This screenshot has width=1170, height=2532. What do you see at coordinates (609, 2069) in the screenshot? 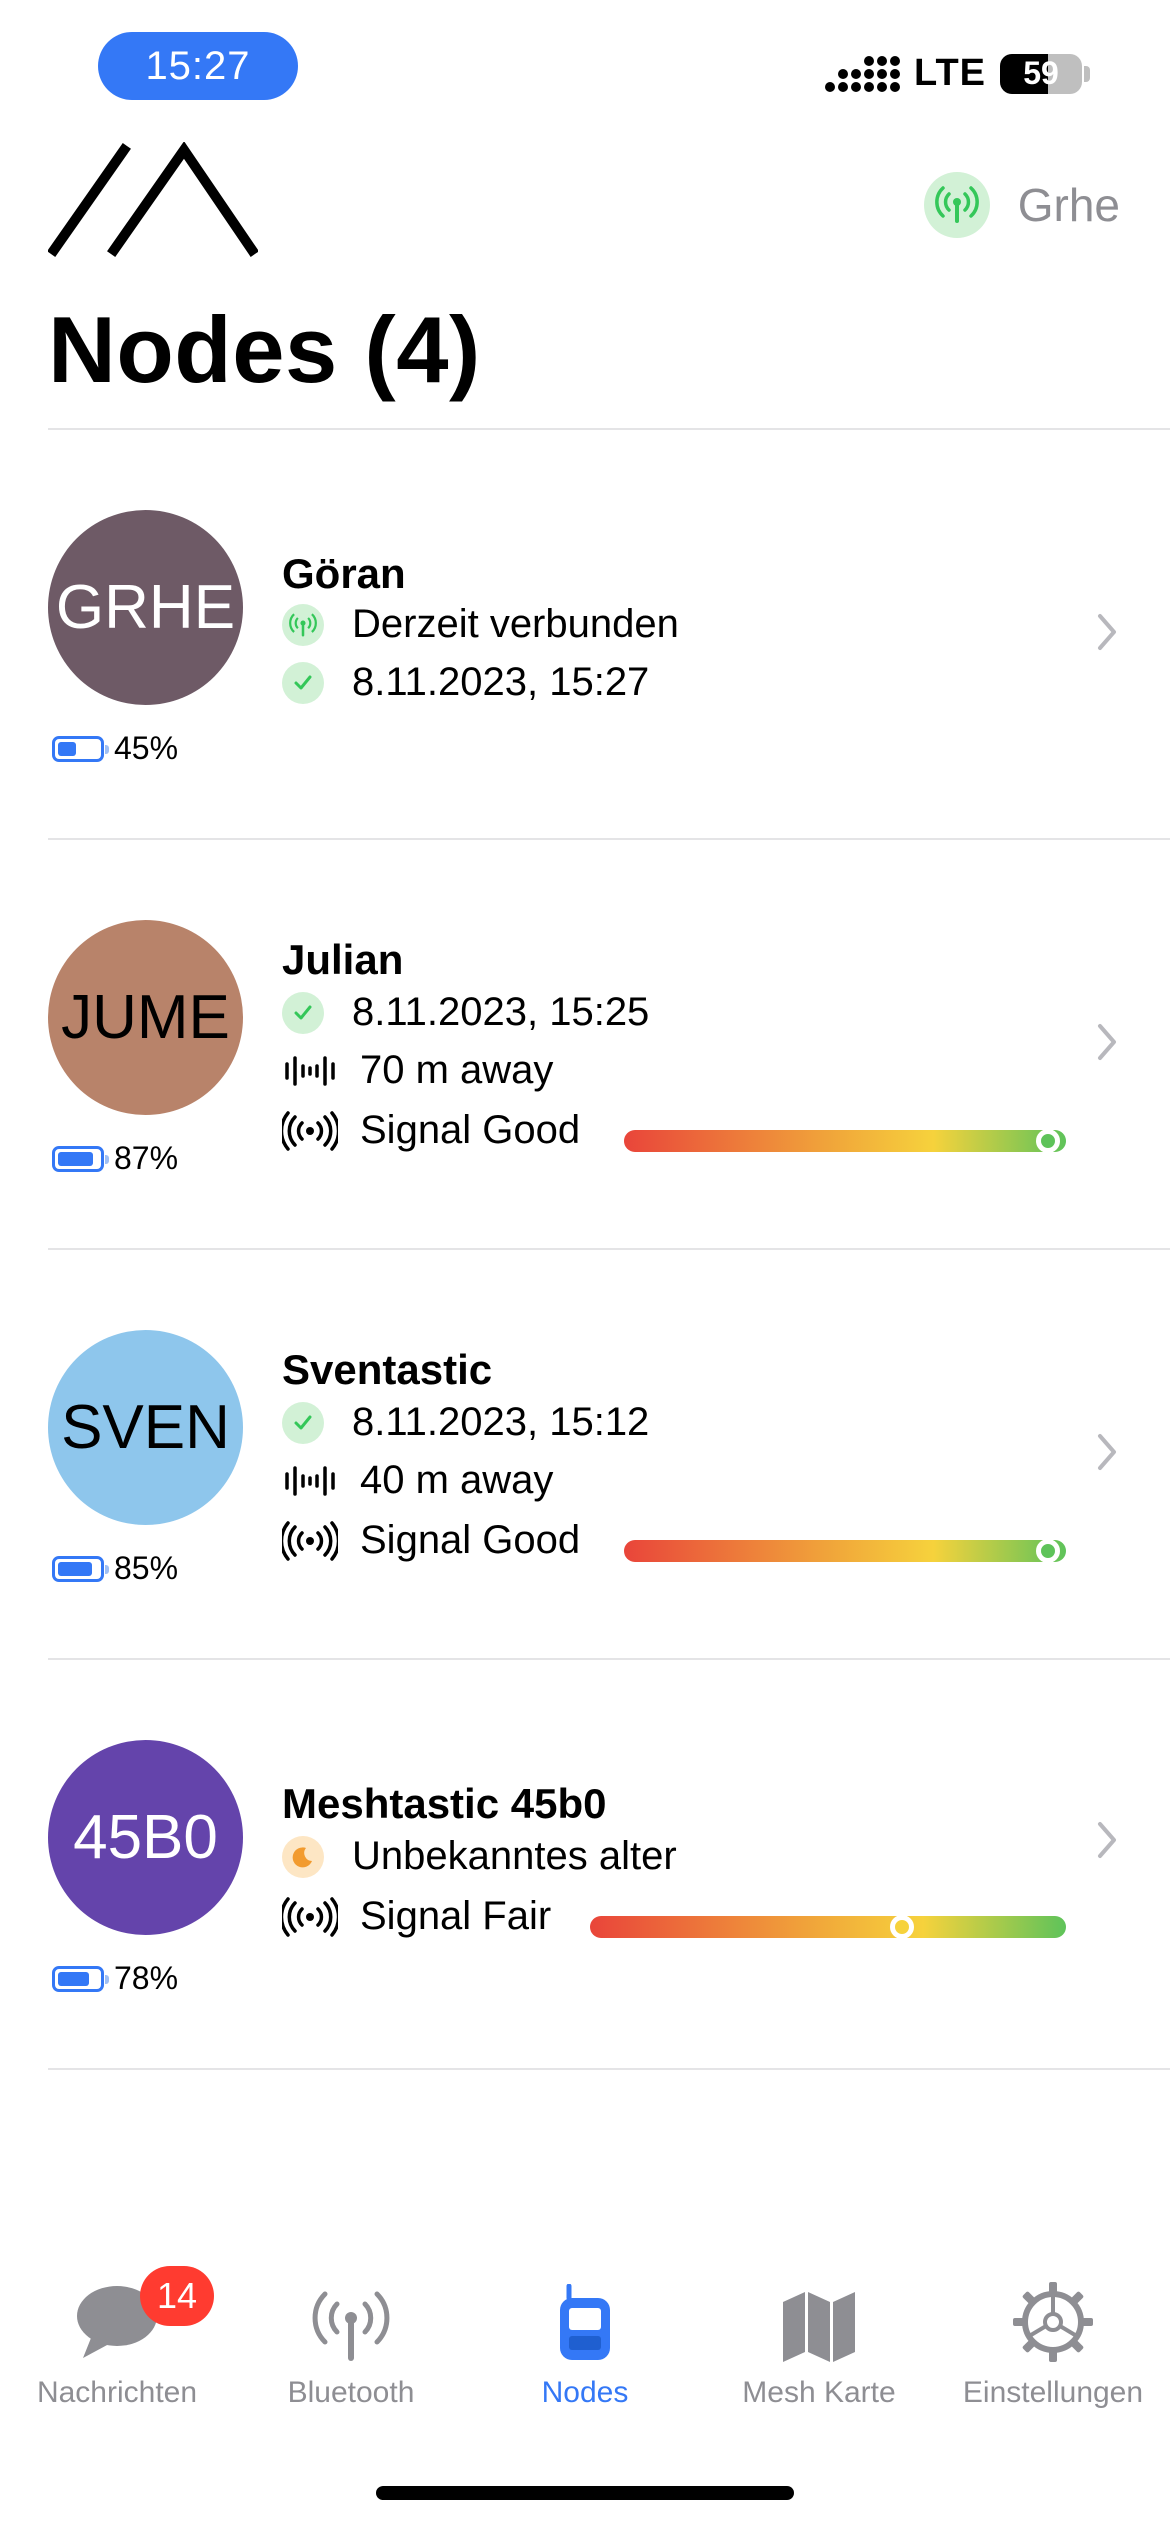
I see `row-divider` at bounding box center [609, 2069].